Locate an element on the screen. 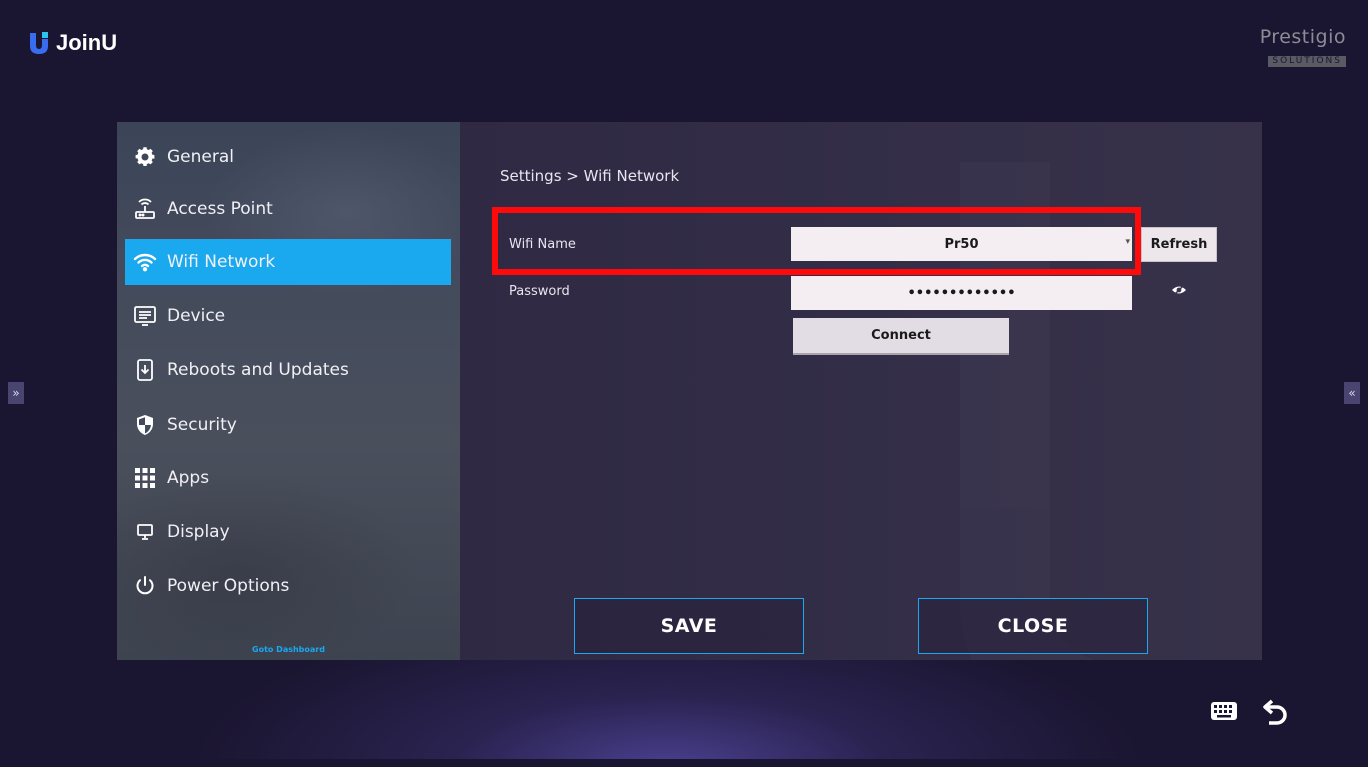 Image resolution: width=1368 pixels, height=767 pixels. sidebar-item-device: Device is located at coordinates (288, 316).